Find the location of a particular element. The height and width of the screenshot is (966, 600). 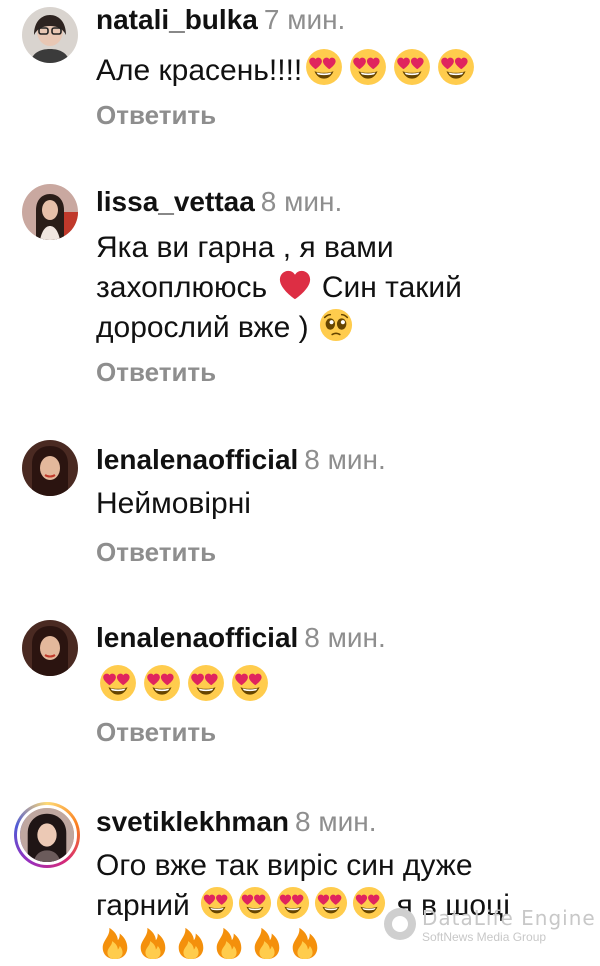

comment-text-line: Ого вже так виріс син дуже is located at coordinates (284, 865).